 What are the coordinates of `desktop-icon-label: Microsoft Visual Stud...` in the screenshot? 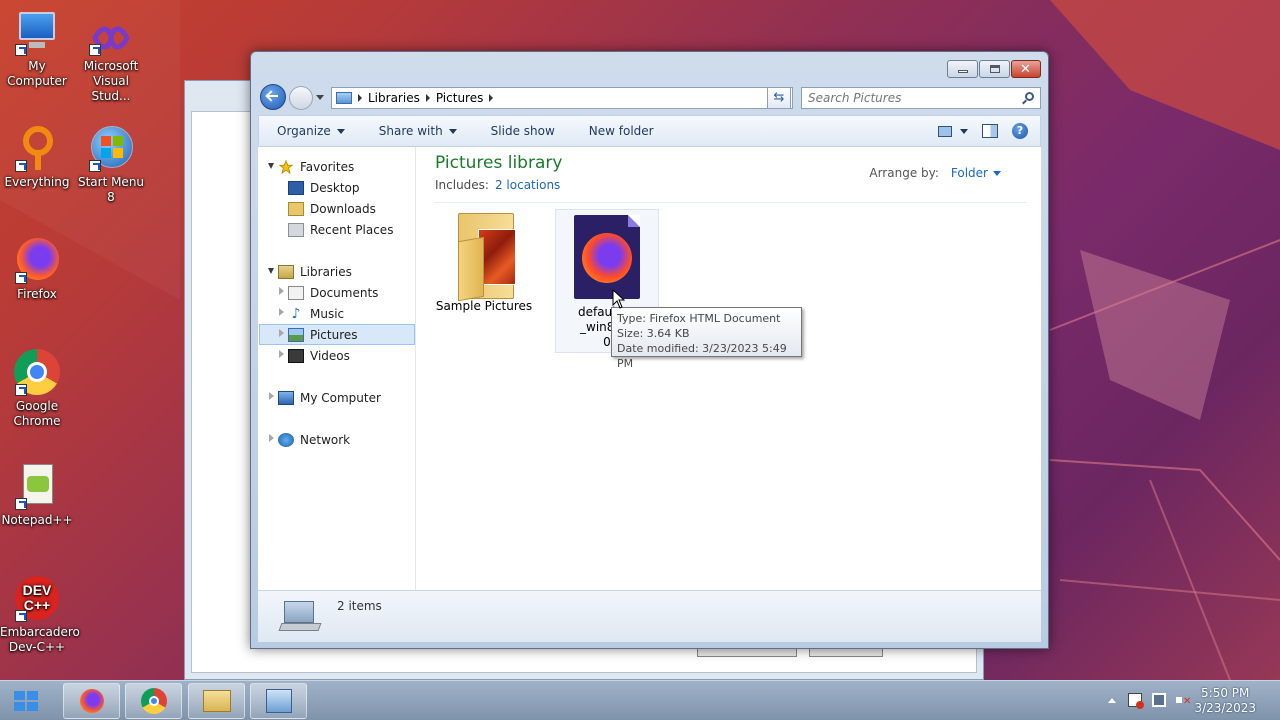 It's located at (111, 81).